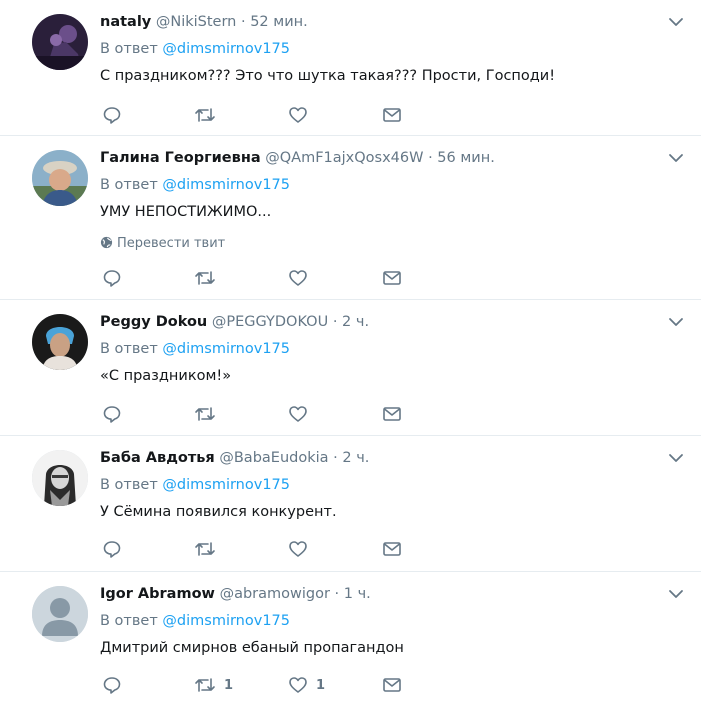 The width and height of the screenshot is (701, 703). Describe the element at coordinates (466, 158) in the screenshot. I see `timestamp: 56 мин.` at that location.